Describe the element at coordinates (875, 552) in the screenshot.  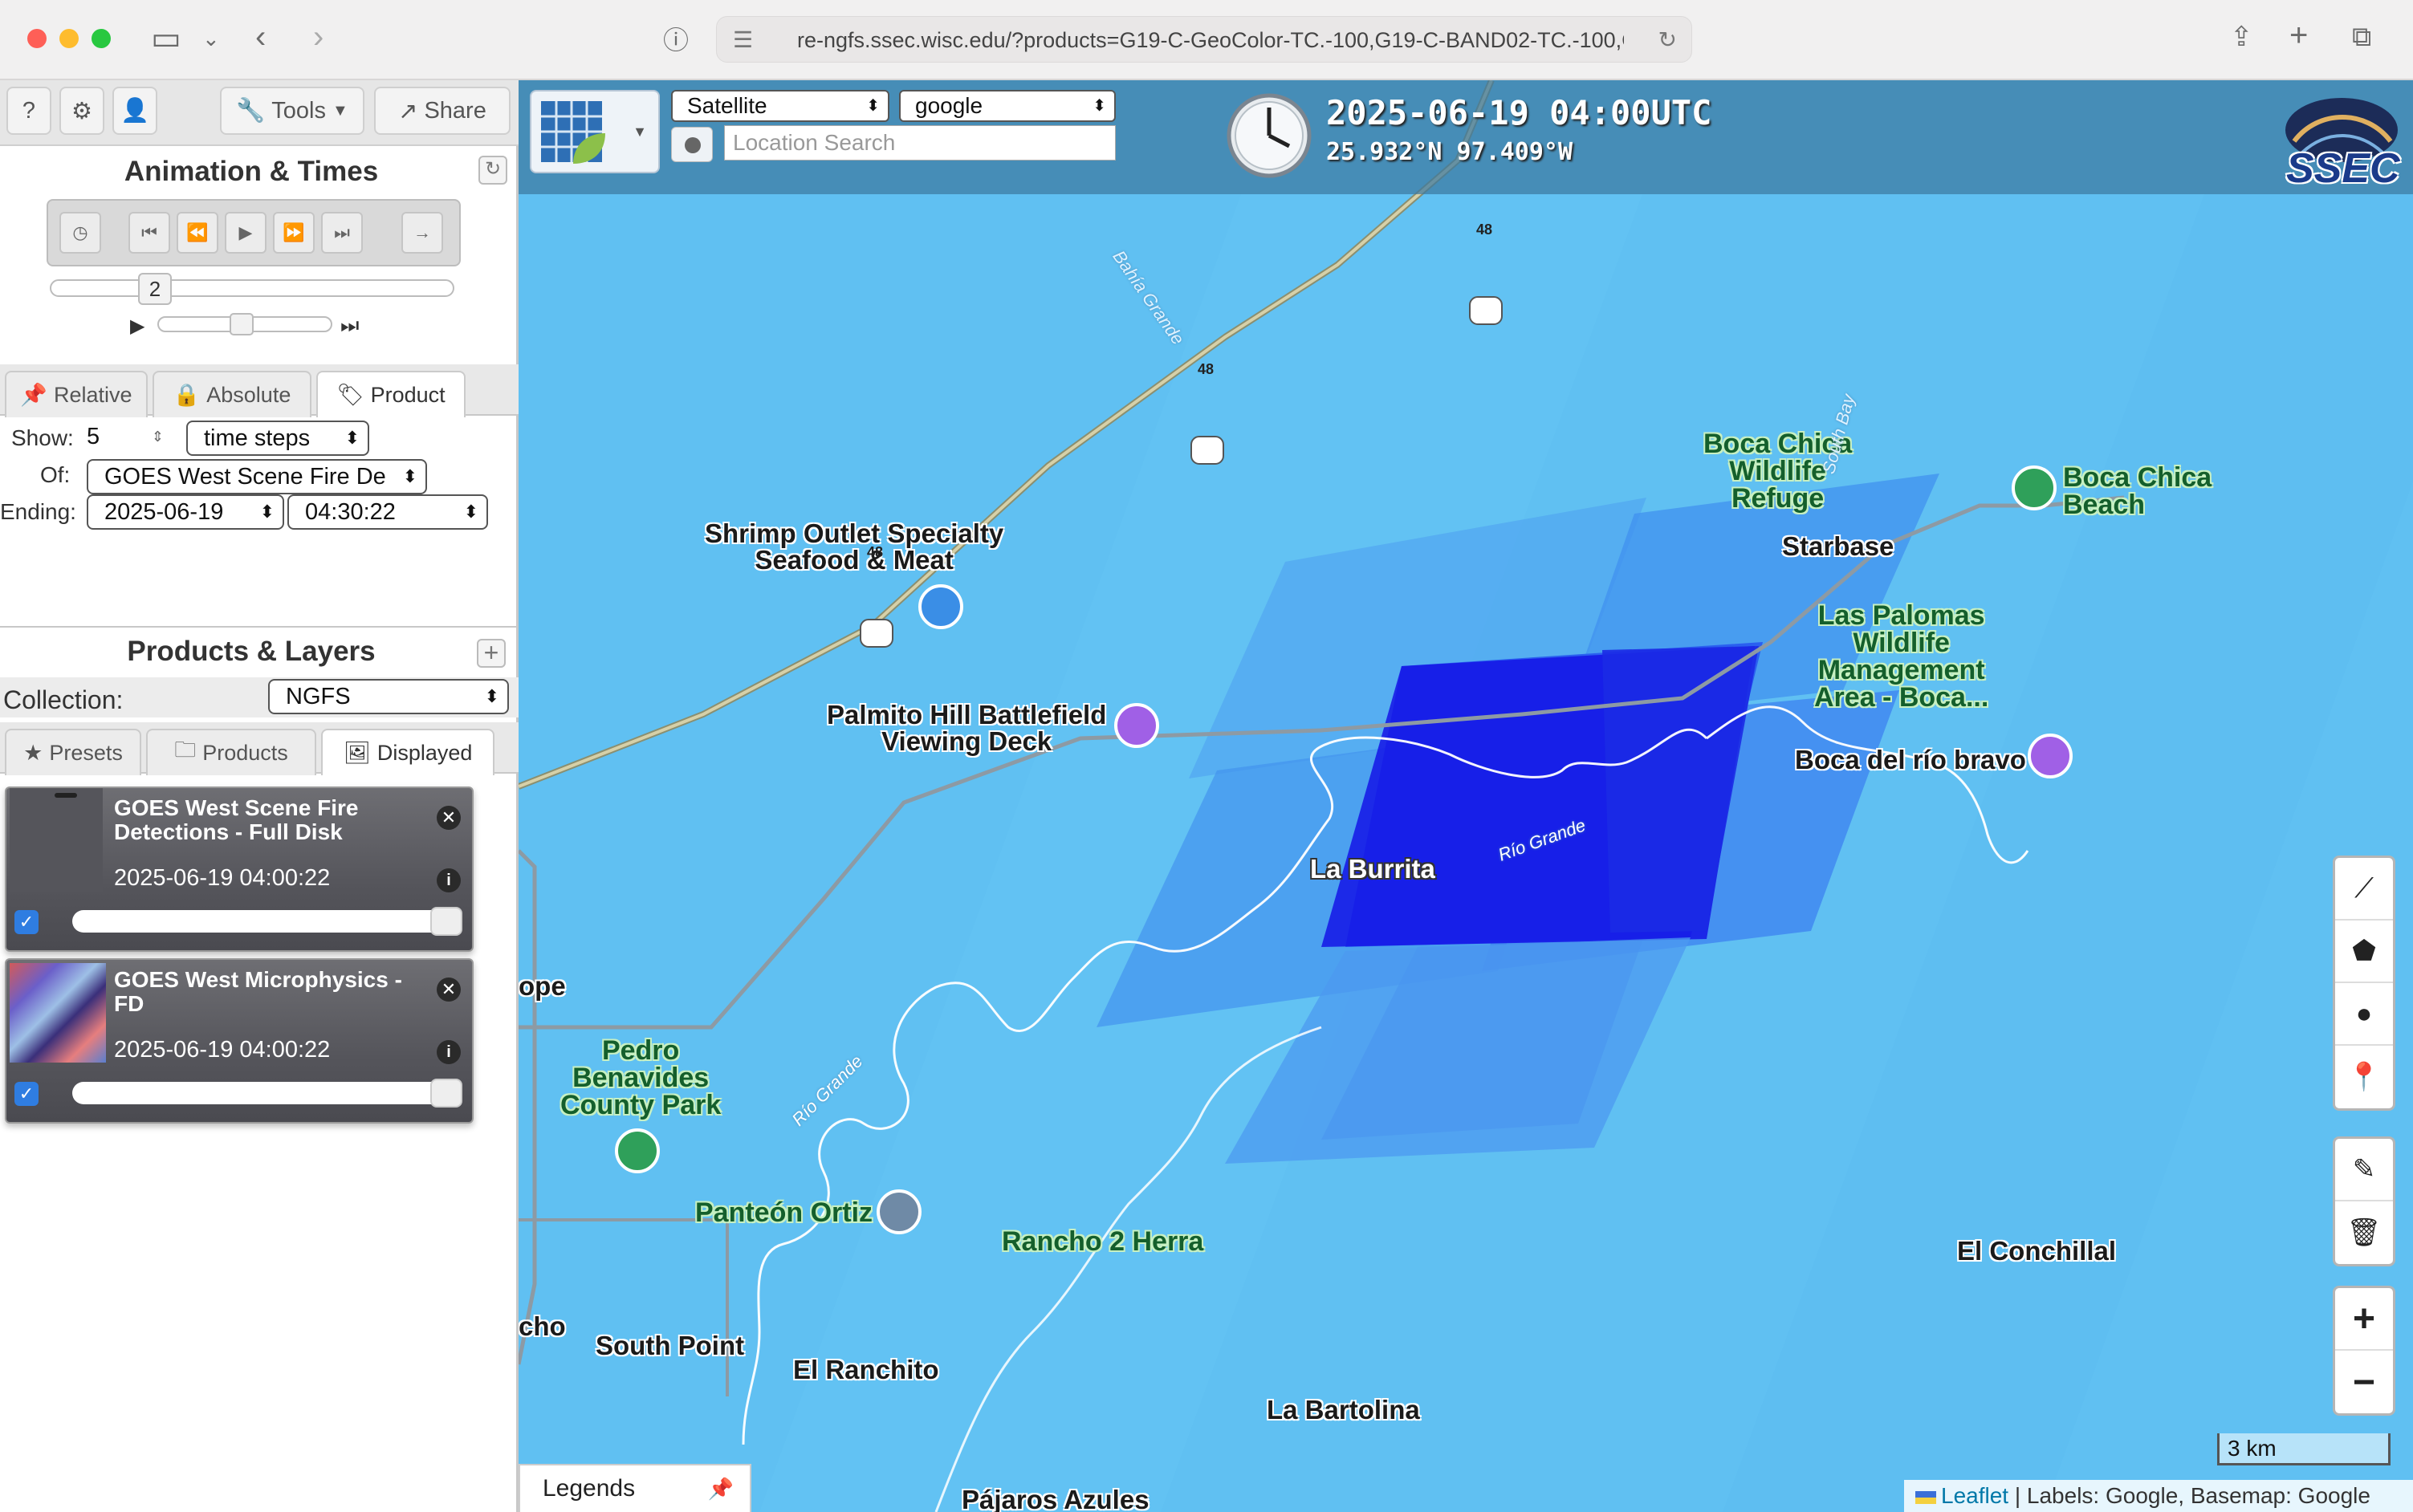
I see `highway-number: 48` at that location.